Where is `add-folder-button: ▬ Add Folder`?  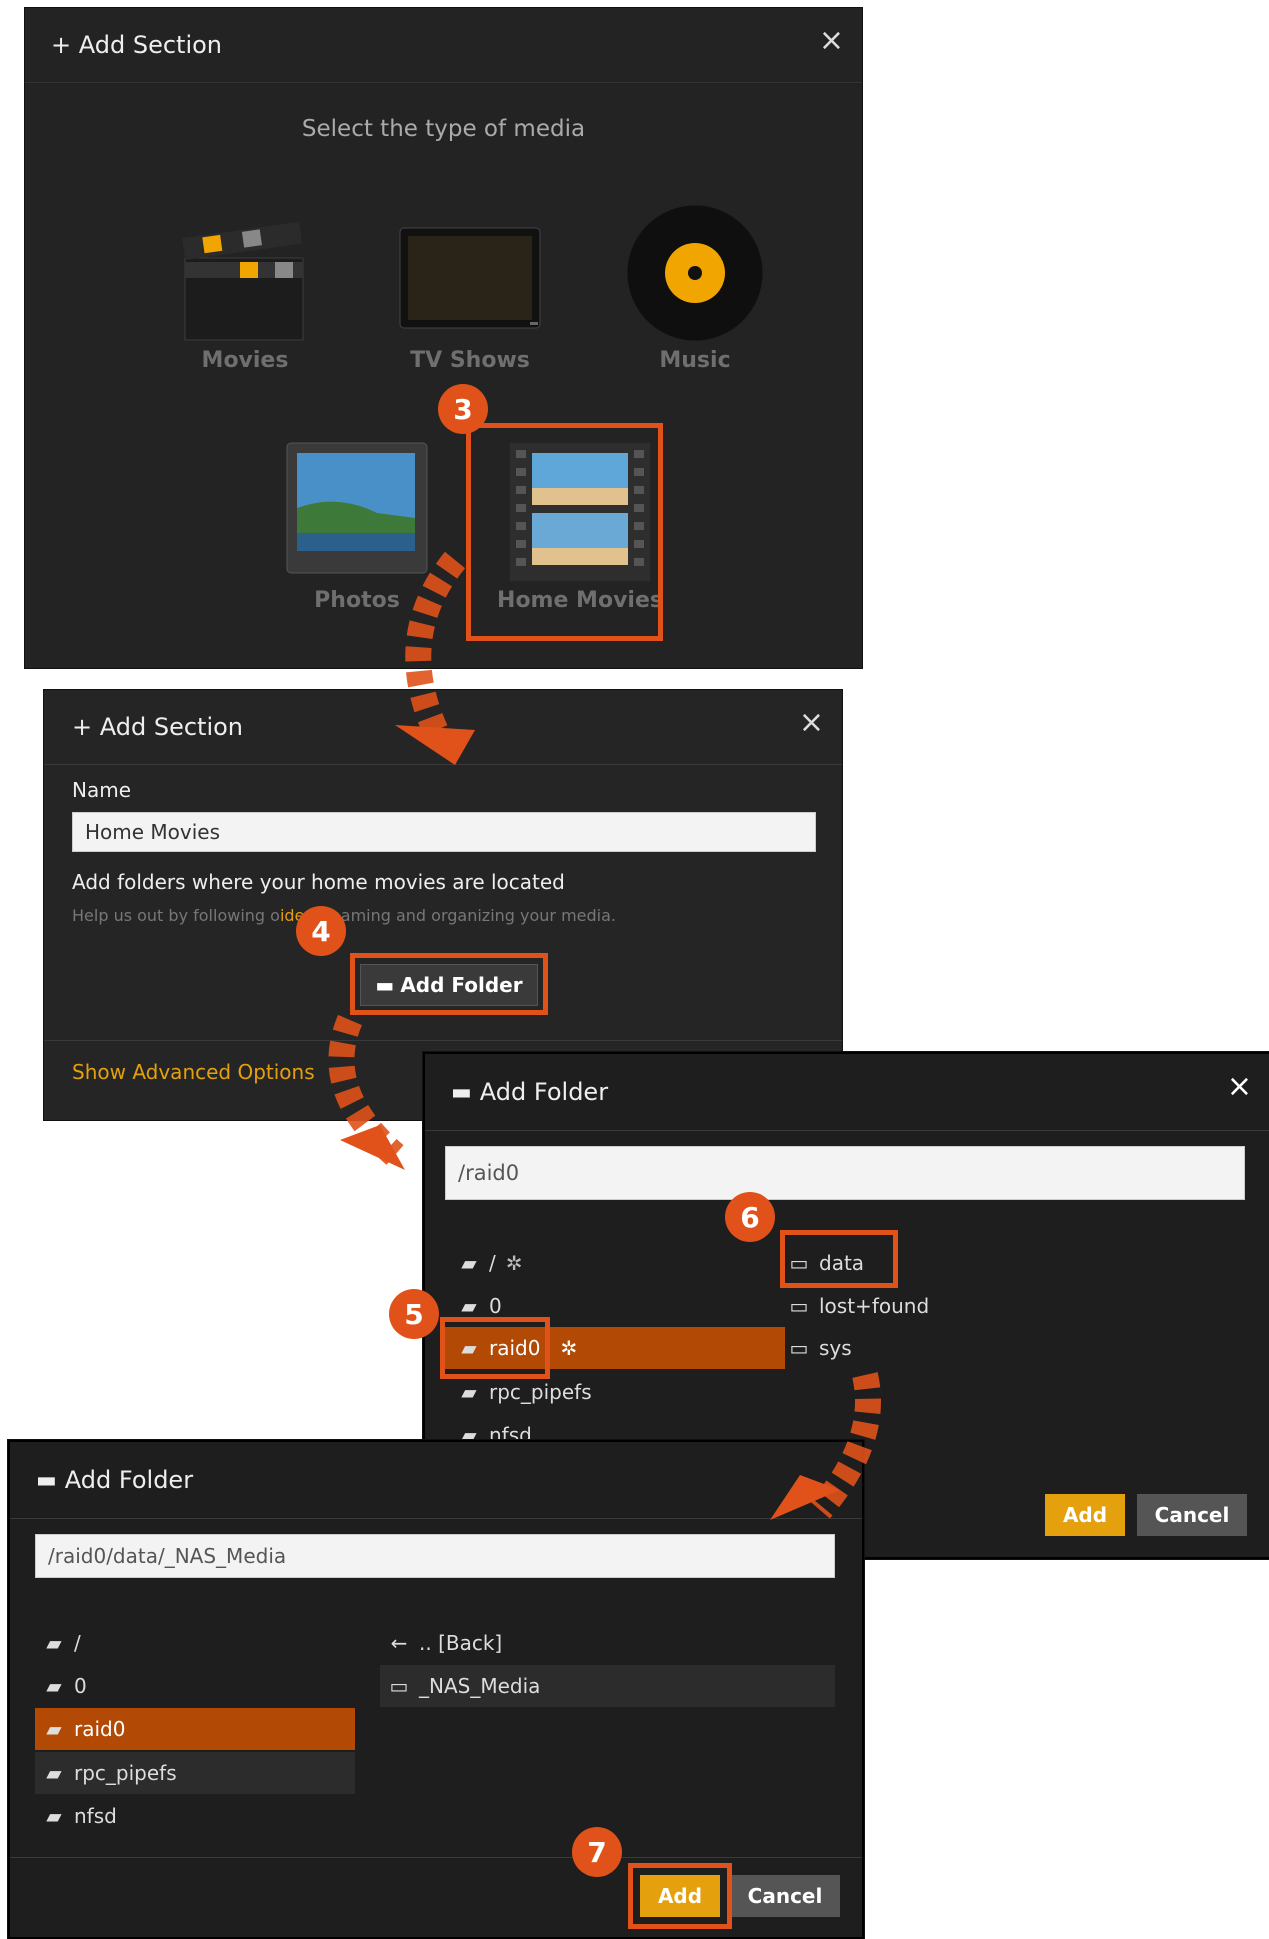 add-folder-button: ▬ Add Folder is located at coordinates (449, 985).